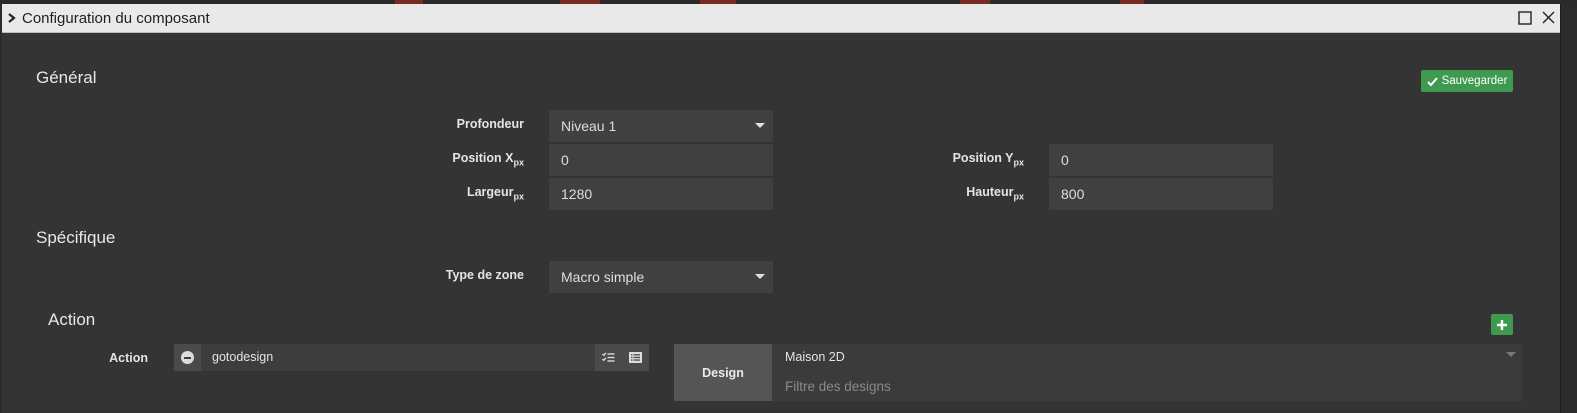  Describe the element at coordinates (1548, 17) in the screenshot. I see `close-icon` at that location.